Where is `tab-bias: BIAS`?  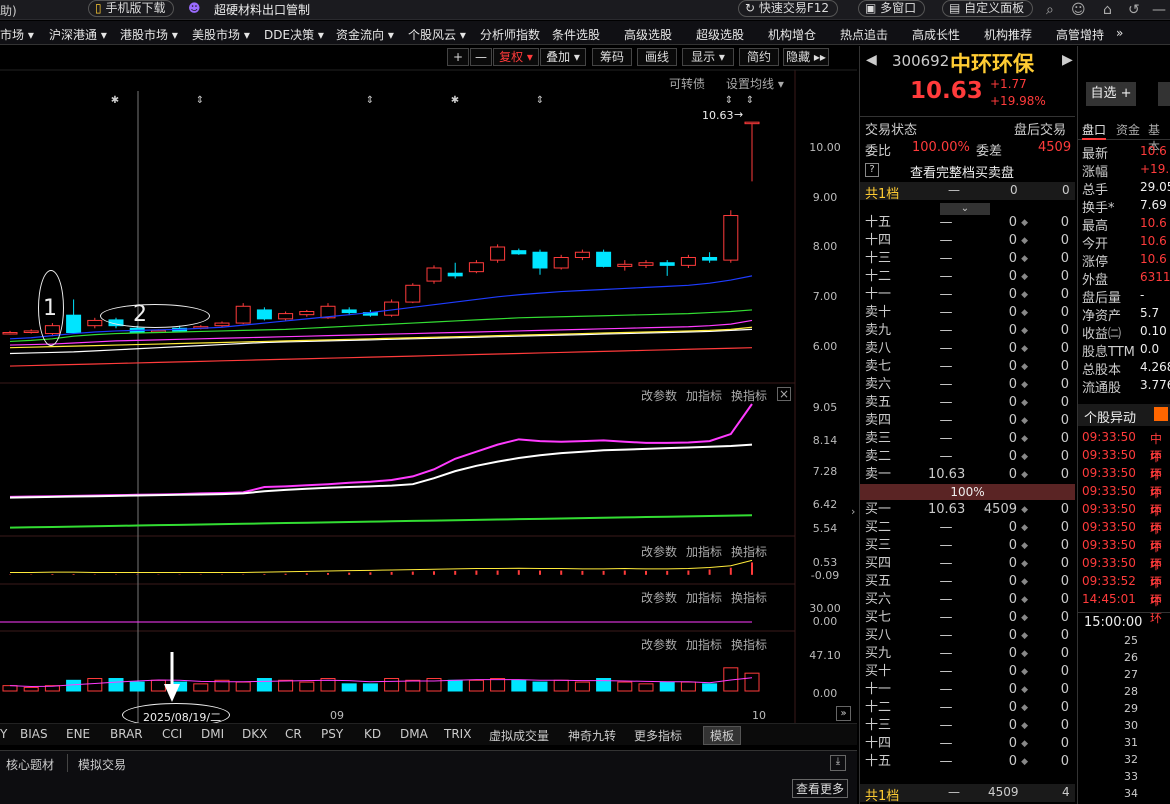
tab-bias: BIAS is located at coordinates (34, 734).